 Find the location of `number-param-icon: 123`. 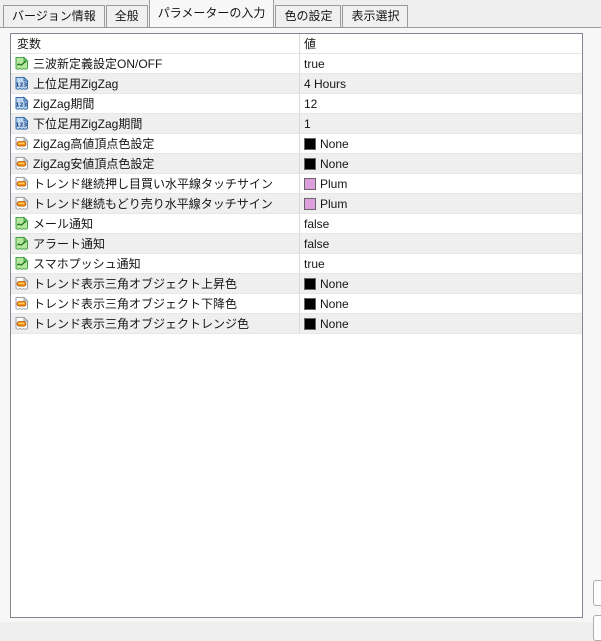

number-param-icon: 123 is located at coordinates (21, 83).